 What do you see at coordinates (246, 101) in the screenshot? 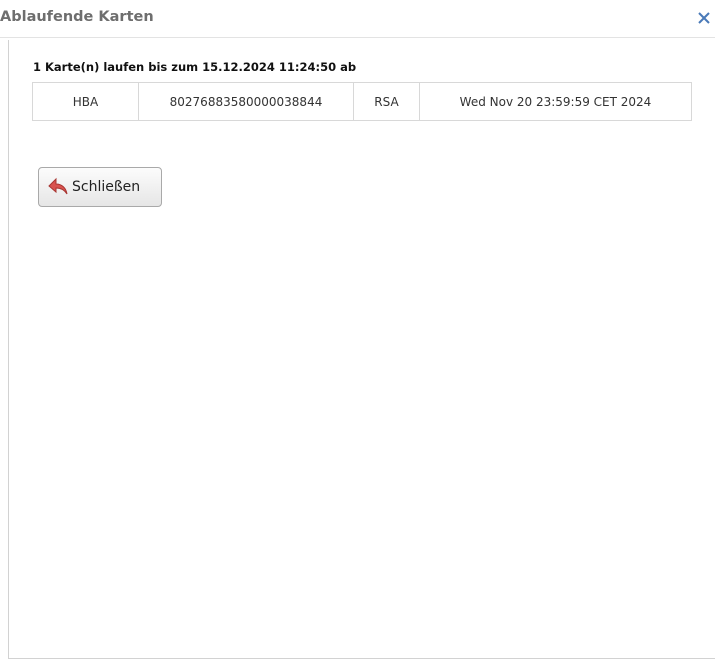
I see `card-number-cell: 80276883580000038844` at bounding box center [246, 101].